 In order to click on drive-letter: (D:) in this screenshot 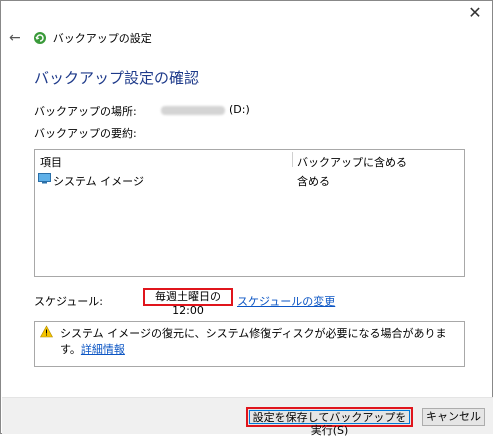, I will do `click(239, 109)`.